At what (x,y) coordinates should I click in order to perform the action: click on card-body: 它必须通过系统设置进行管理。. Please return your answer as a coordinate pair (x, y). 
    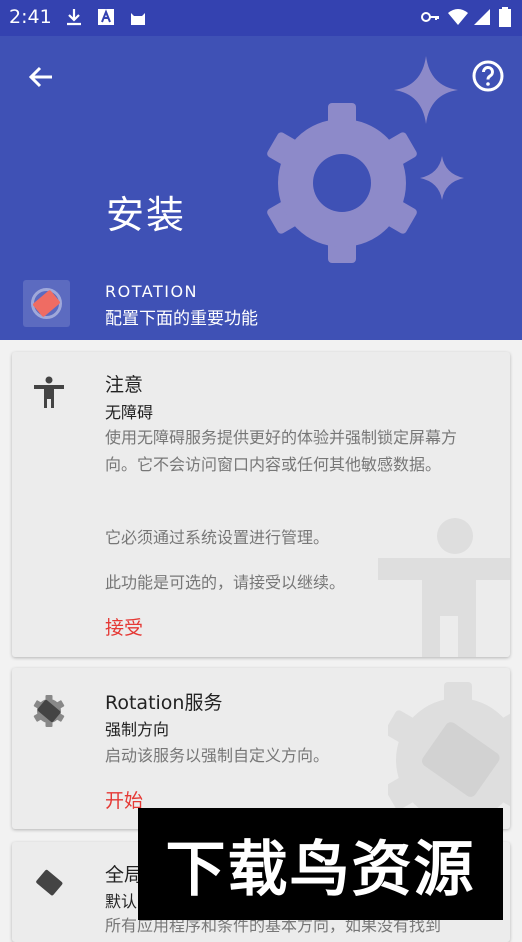
    Looking at the image, I should click on (217, 537).